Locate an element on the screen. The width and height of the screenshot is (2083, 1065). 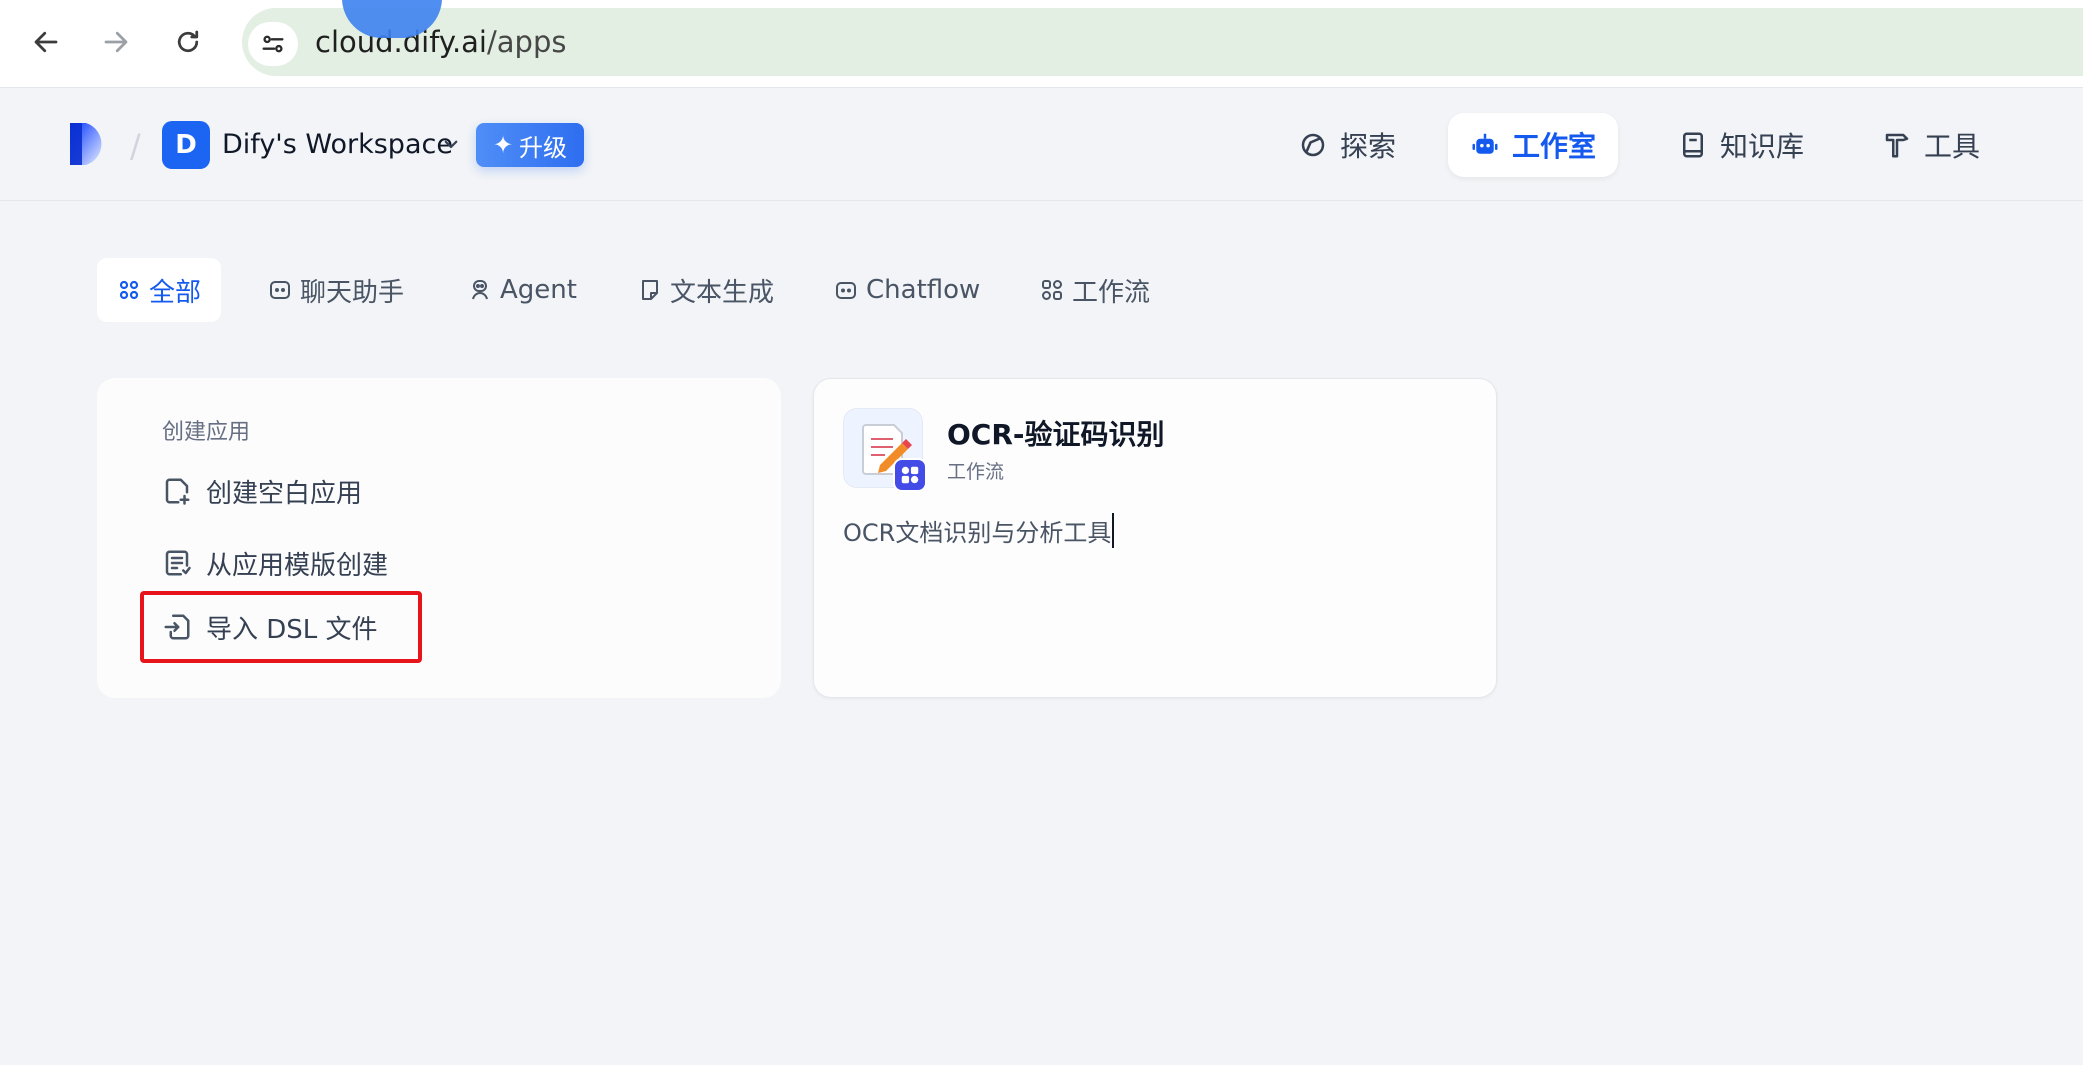
tab-text-generation: 文本生成 is located at coordinates (706, 290).